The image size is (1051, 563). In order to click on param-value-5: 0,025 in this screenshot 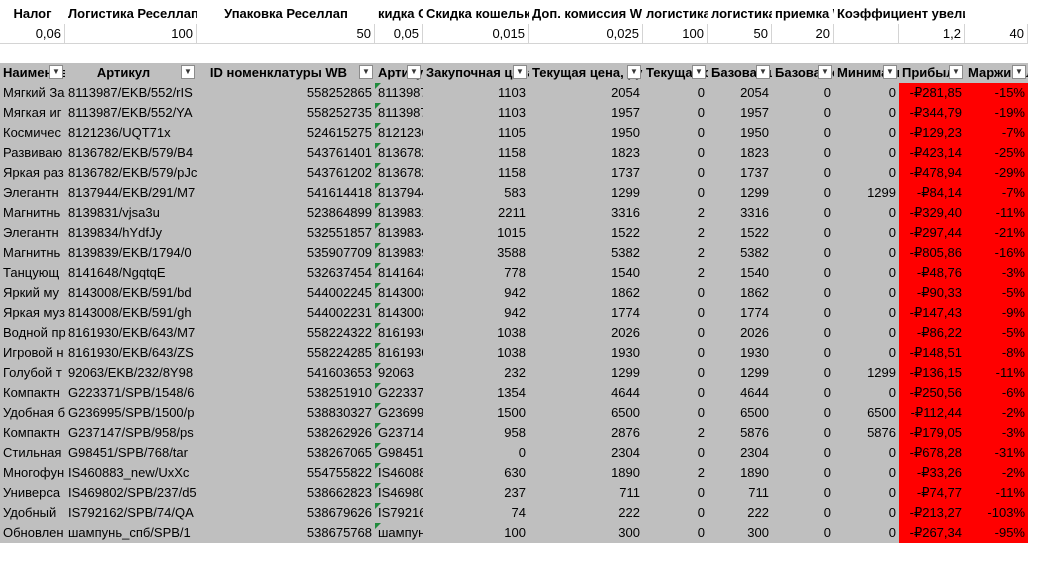, I will do `click(586, 34)`.